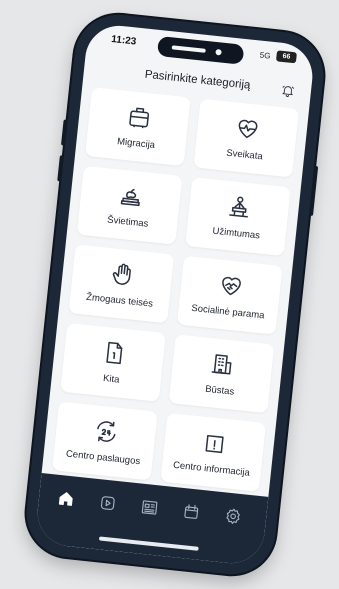  What do you see at coordinates (130, 197) in the screenshot?
I see `apple-books-icon` at bounding box center [130, 197].